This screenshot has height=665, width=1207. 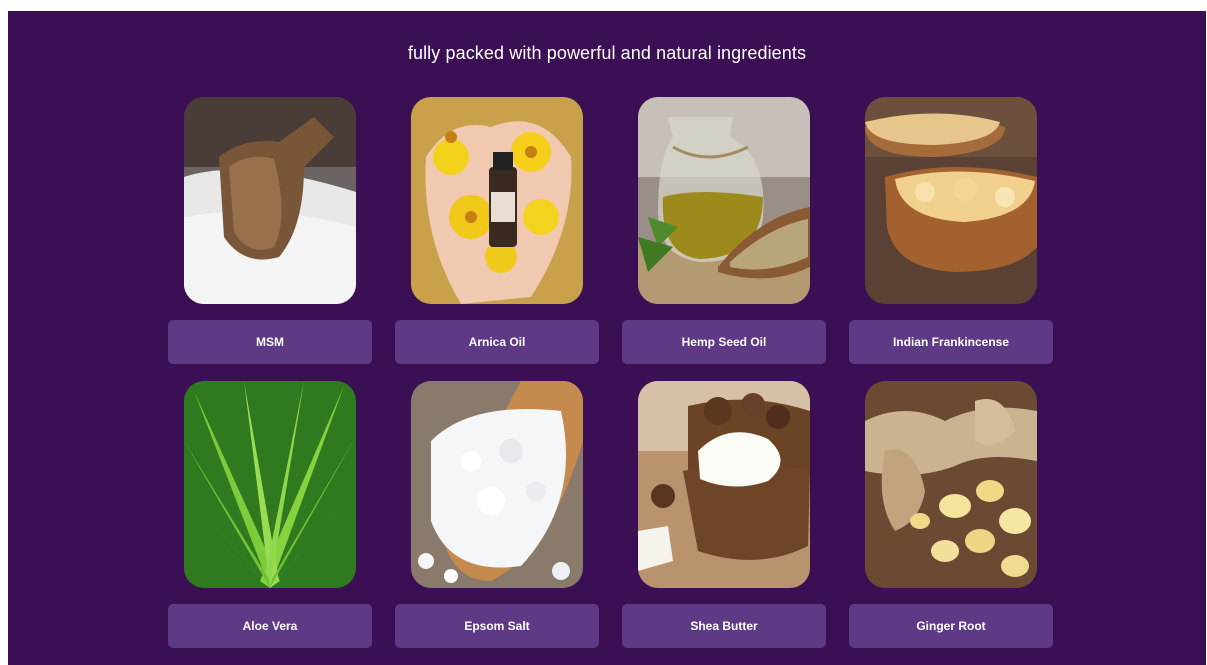 I want to click on ingredient-label: Arnica Oil, so click(x=497, y=342).